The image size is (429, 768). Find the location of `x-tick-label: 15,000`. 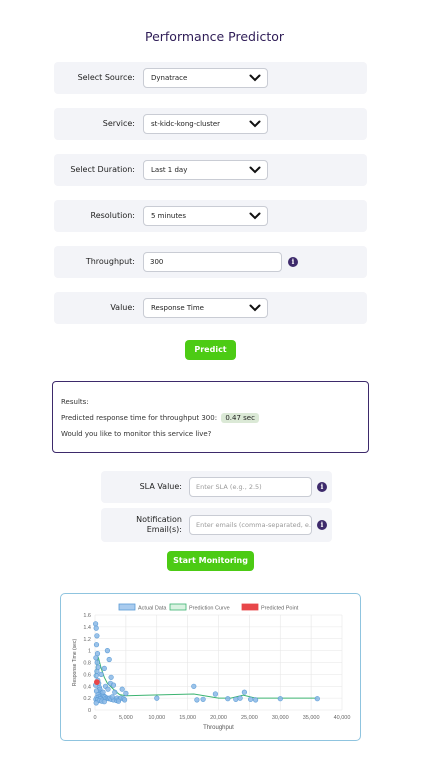

x-tick-label: 15,000 is located at coordinates (187, 718).